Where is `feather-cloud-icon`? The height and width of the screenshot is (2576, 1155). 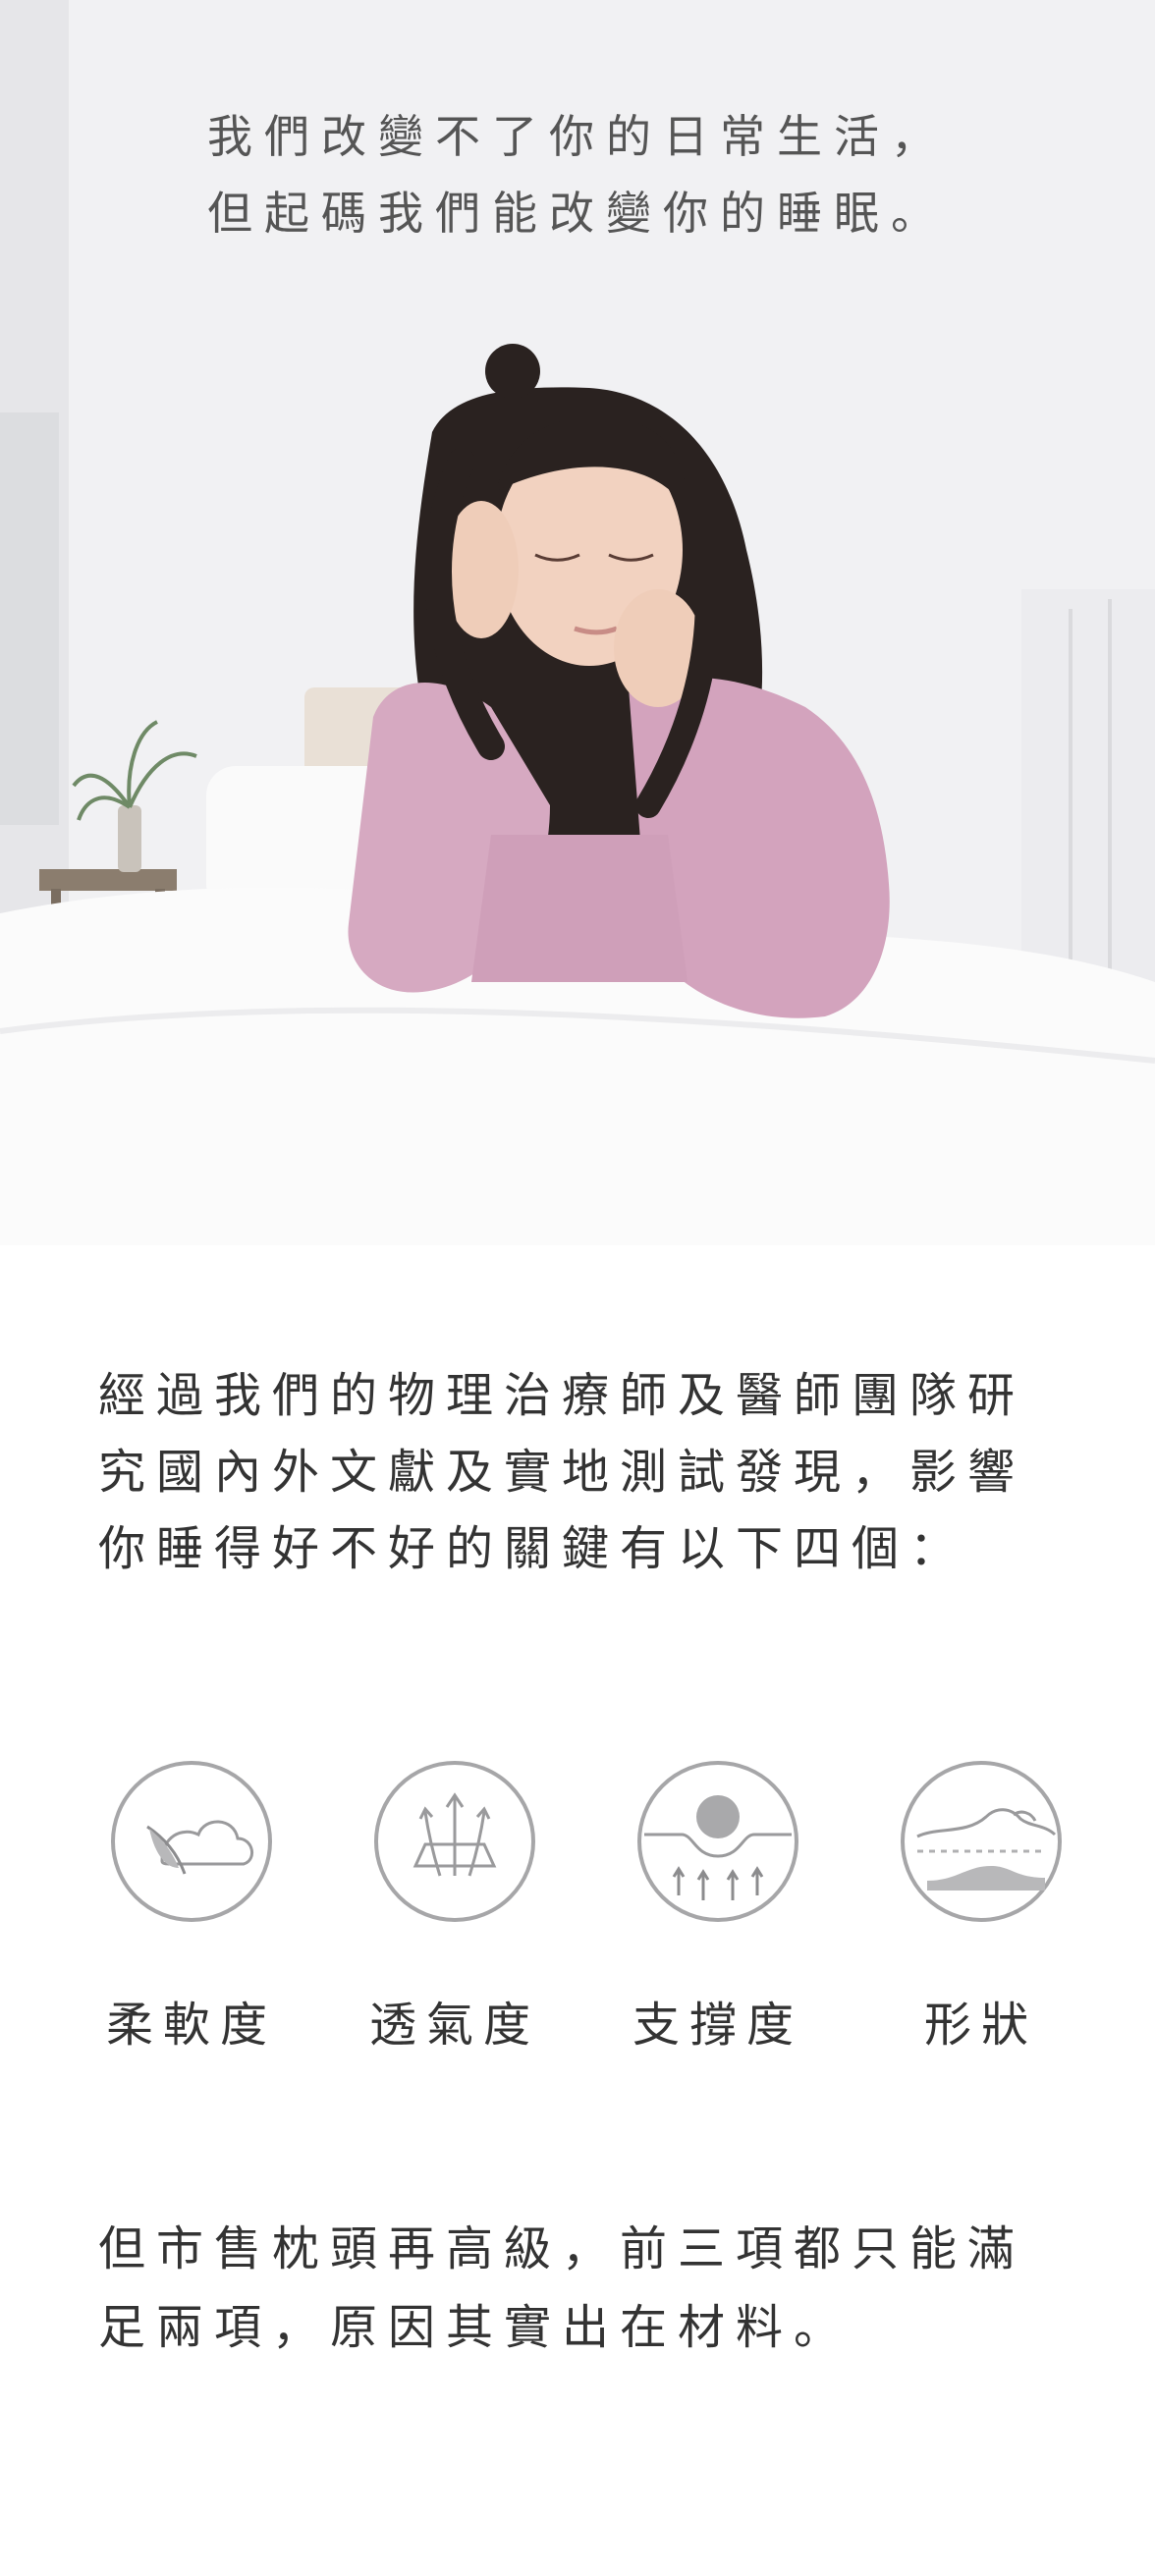
feather-cloud-icon is located at coordinates (191, 1842).